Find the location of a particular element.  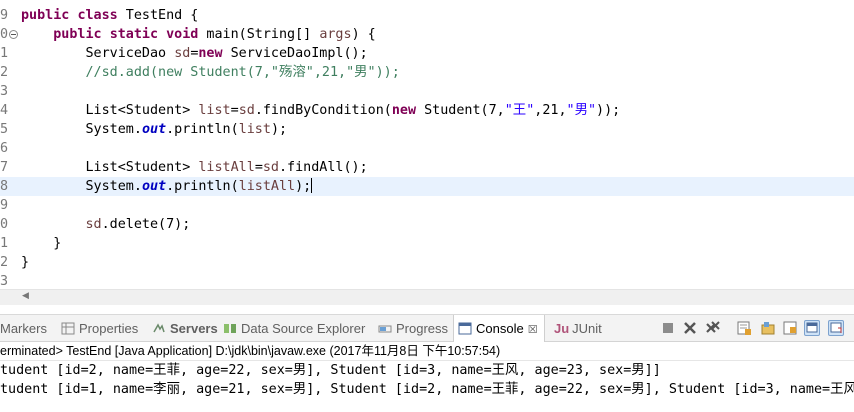

junit-icon: Ju is located at coordinates (562, 328).